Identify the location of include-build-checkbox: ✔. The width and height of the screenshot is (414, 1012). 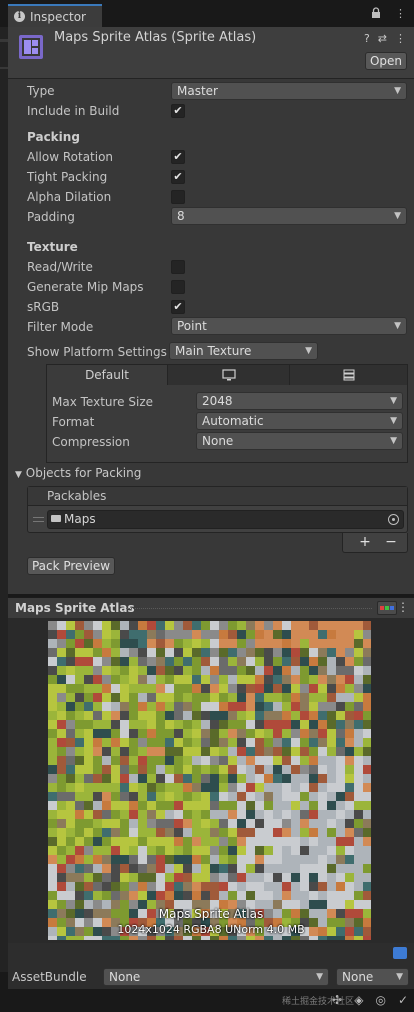
(178, 111).